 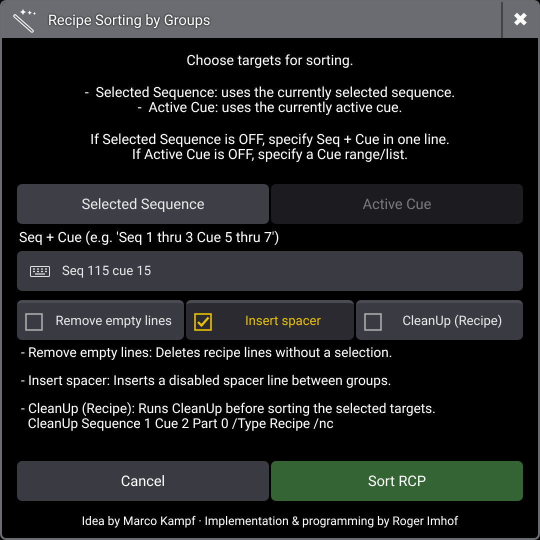 I want to click on cancel-button: Cancel, so click(x=143, y=481).